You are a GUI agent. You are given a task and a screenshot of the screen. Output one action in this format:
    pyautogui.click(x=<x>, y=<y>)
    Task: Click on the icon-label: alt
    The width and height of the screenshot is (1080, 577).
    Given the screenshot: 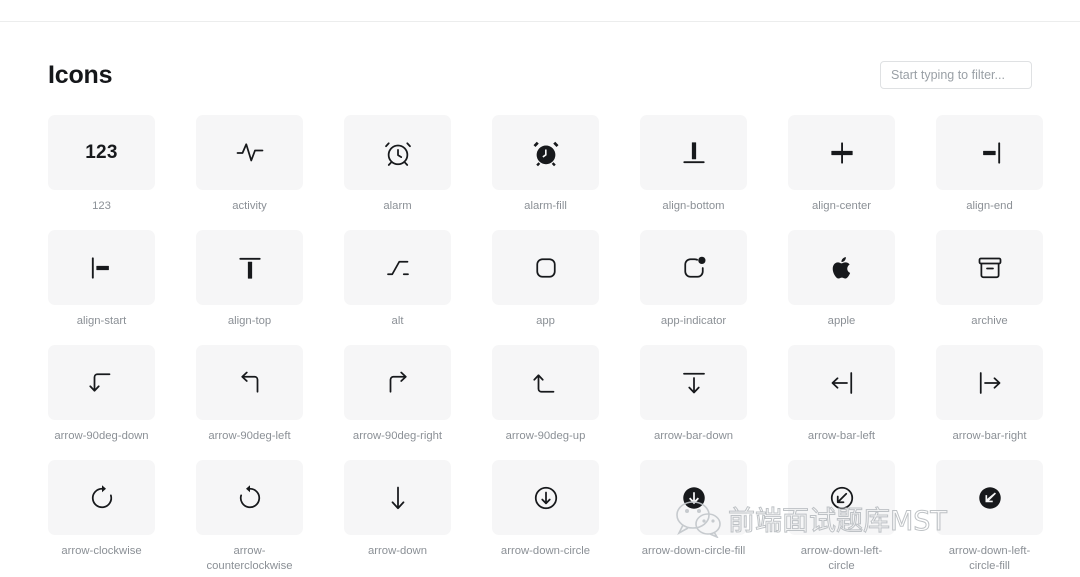 What is the action you would take?
    pyautogui.click(x=397, y=321)
    